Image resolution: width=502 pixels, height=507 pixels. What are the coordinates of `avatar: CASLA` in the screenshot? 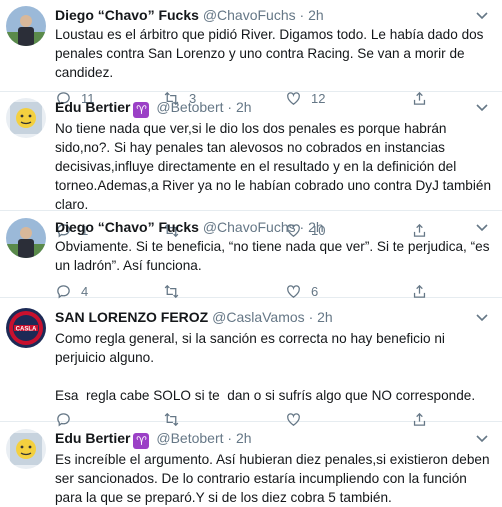 It's located at (26, 328).